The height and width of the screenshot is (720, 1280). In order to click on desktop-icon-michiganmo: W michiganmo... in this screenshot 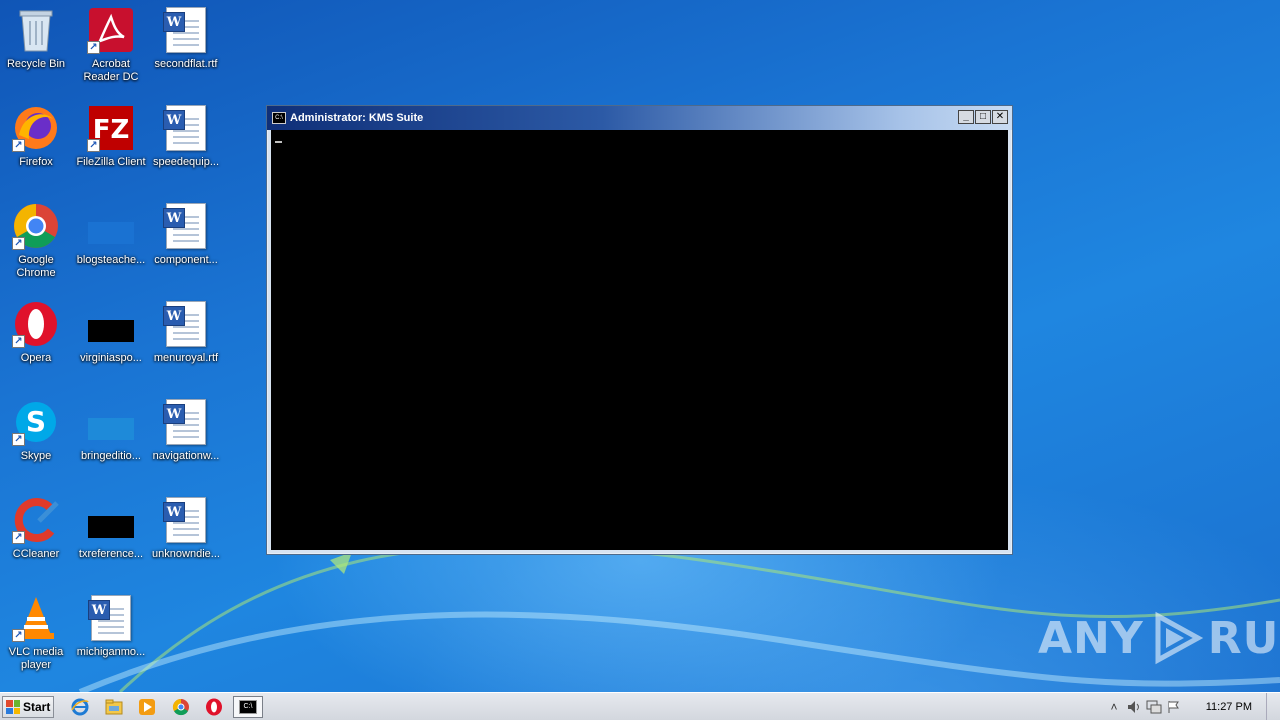, I will do `click(111, 639)`.